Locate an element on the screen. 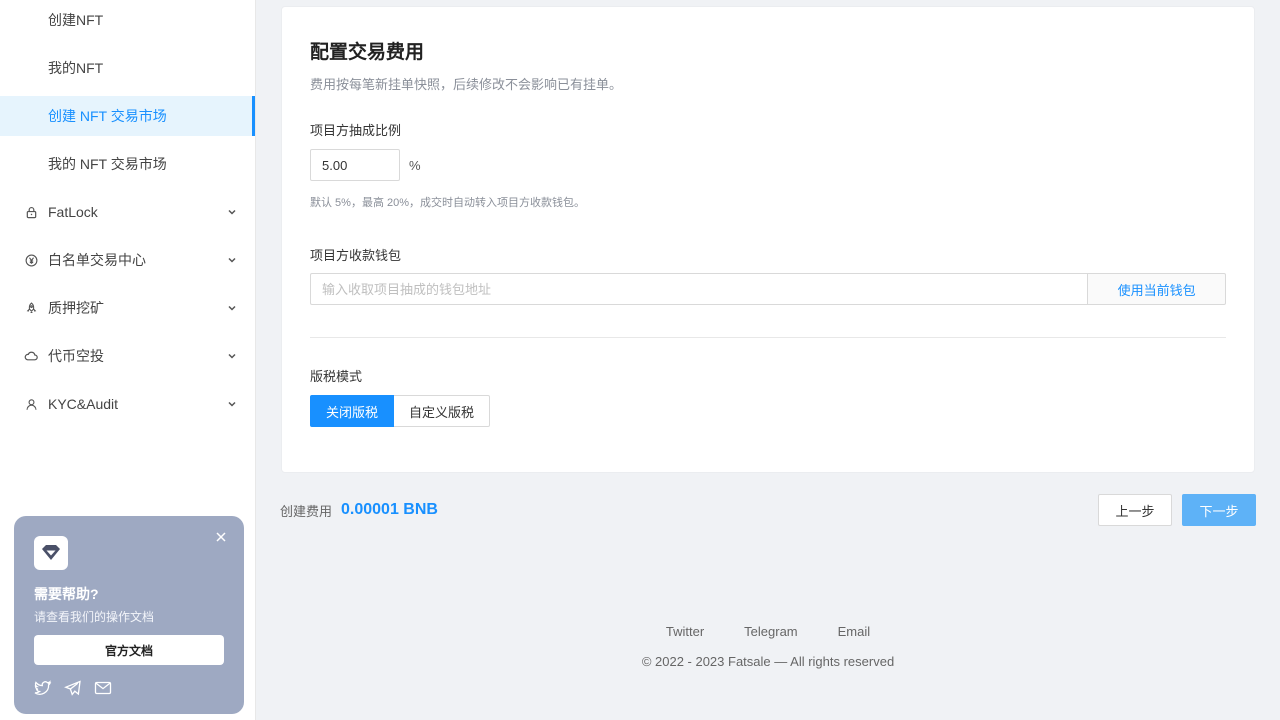 The image size is (1280, 720). help-card: 需要帮助? 请查看我们的操作文档 官方文档 is located at coordinates (129, 615).